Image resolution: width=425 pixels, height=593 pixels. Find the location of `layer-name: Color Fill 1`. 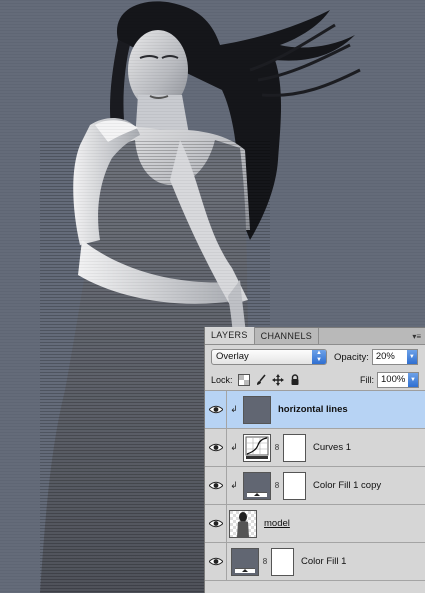

layer-name: Color Fill 1 is located at coordinates (323, 561).